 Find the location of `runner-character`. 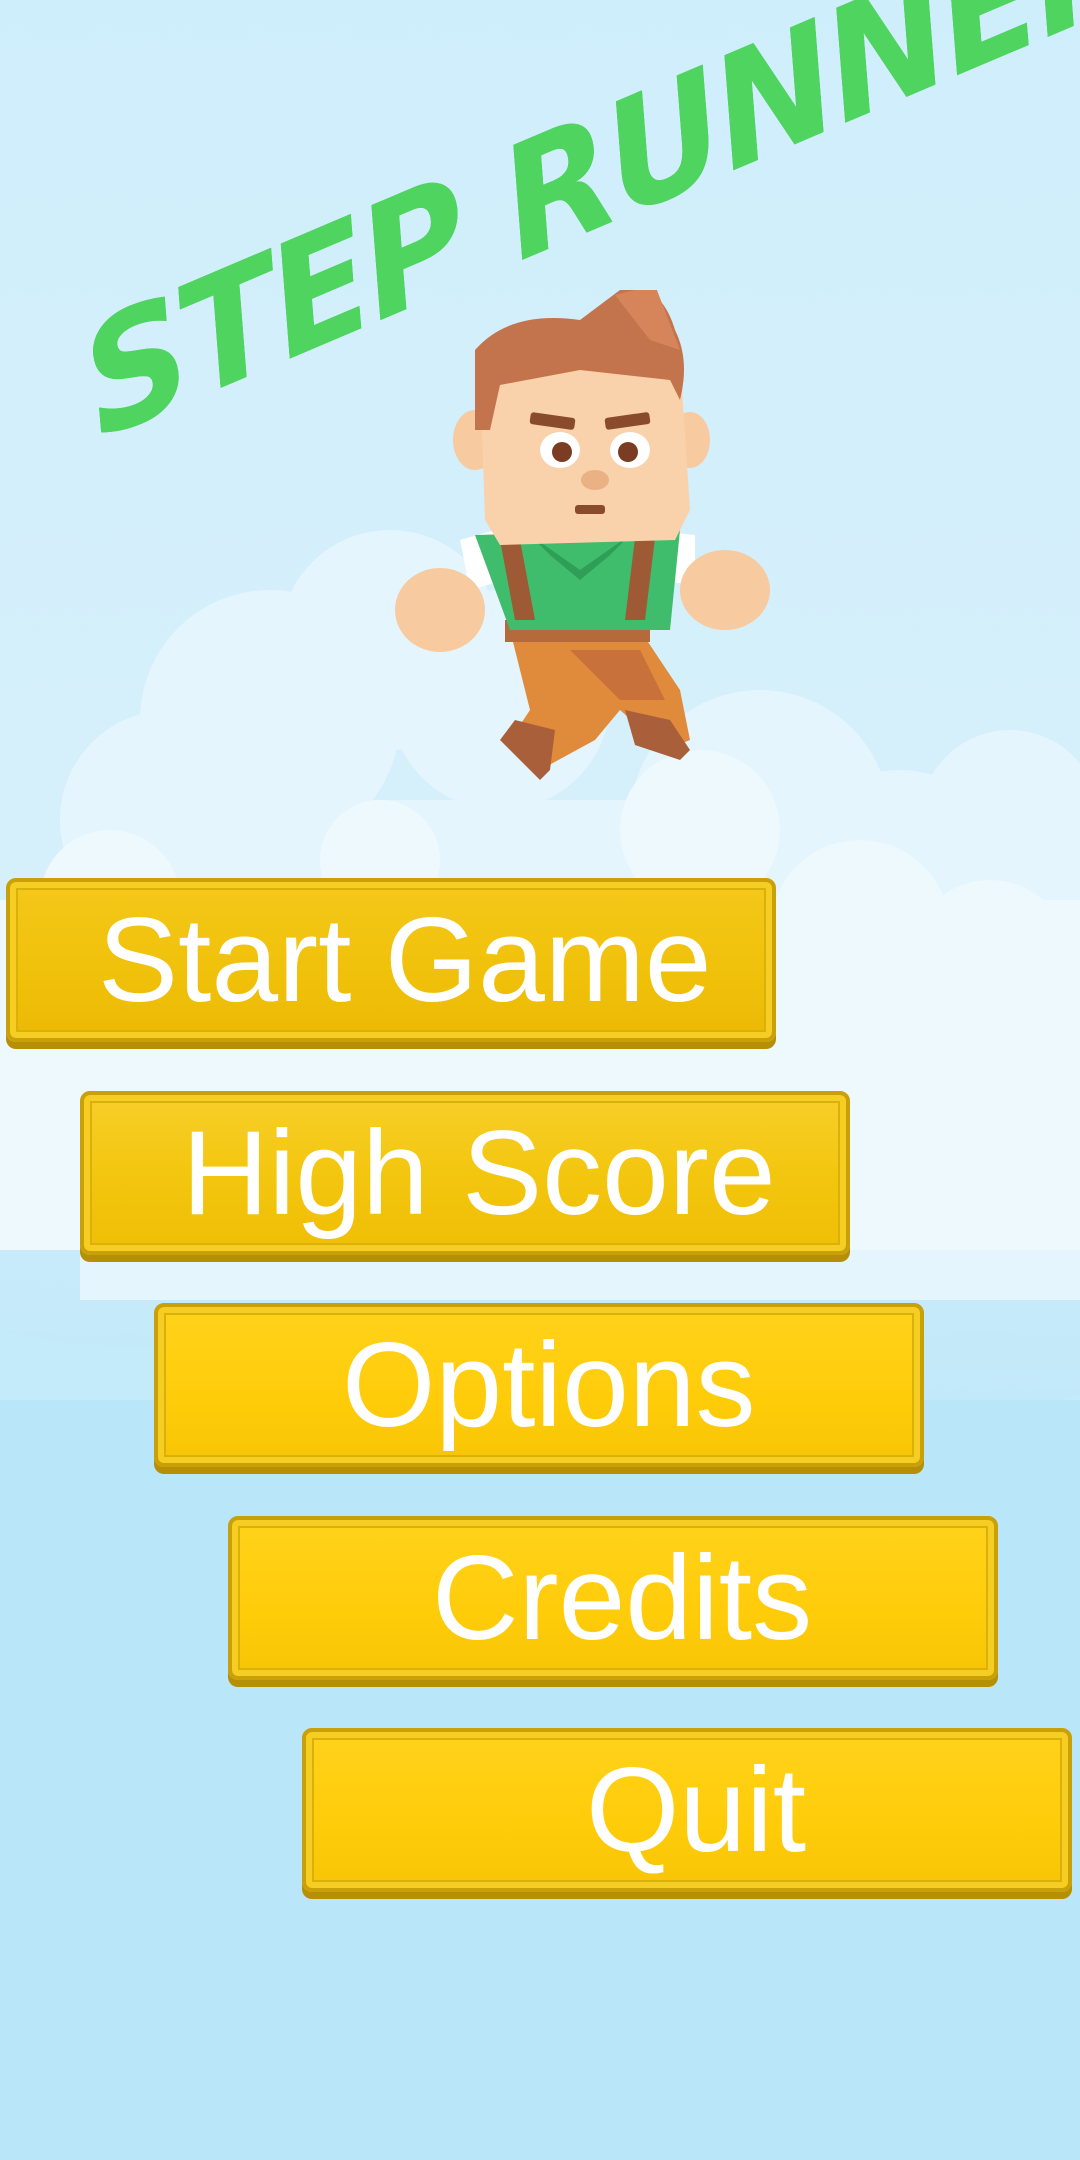

runner-character is located at coordinates (582, 535).